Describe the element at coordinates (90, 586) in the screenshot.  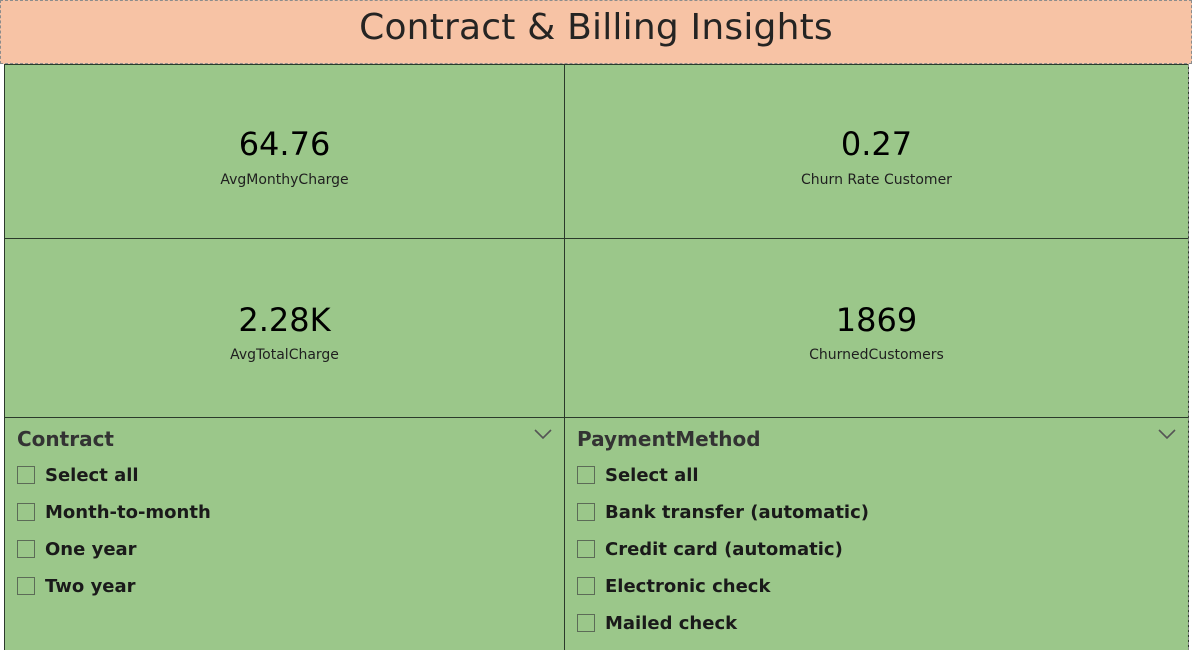
I see `slicer-option-label: Two year` at that location.